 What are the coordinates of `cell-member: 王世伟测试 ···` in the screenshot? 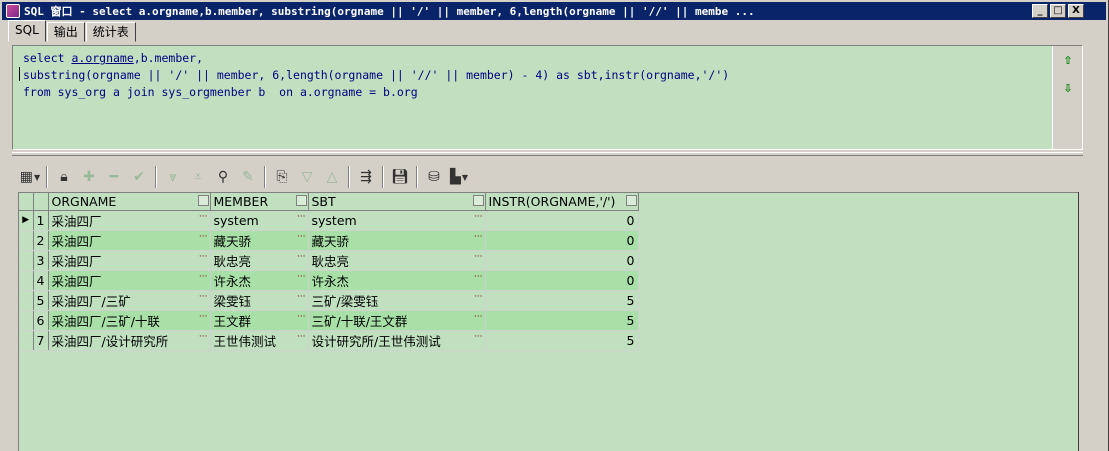 It's located at (259, 340).